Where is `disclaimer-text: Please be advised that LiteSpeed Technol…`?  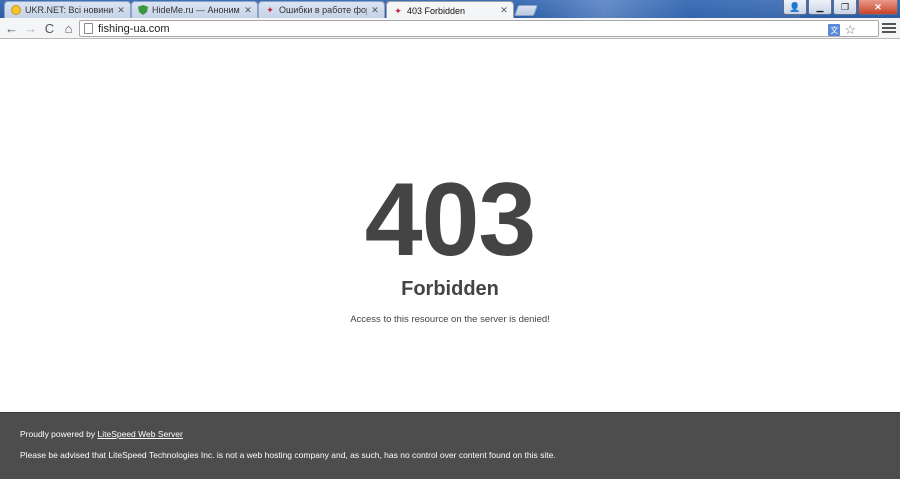 disclaimer-text: Please be advised that LiteSpeed Technol… is located at coordinates (288, 455).